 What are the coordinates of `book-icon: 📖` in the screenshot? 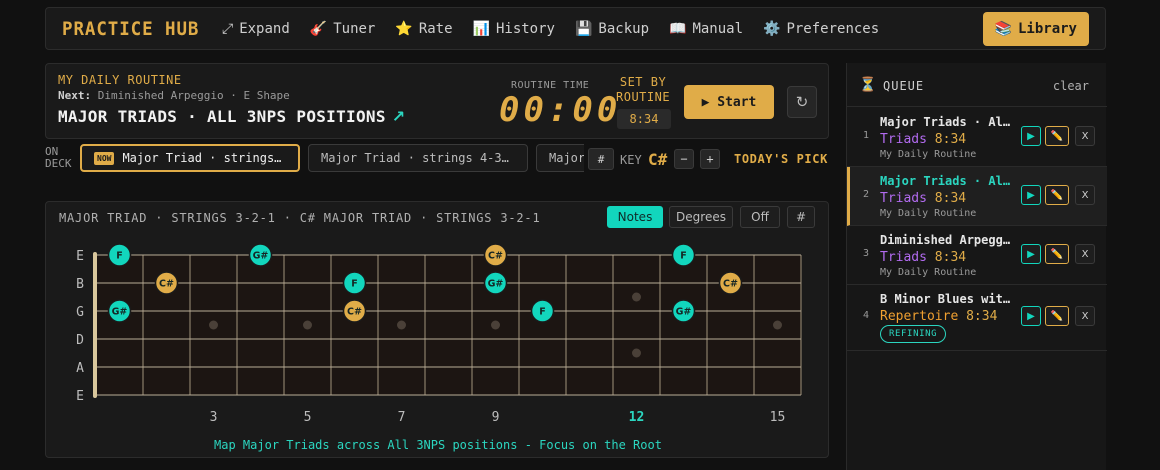 It's located at (678, 28).